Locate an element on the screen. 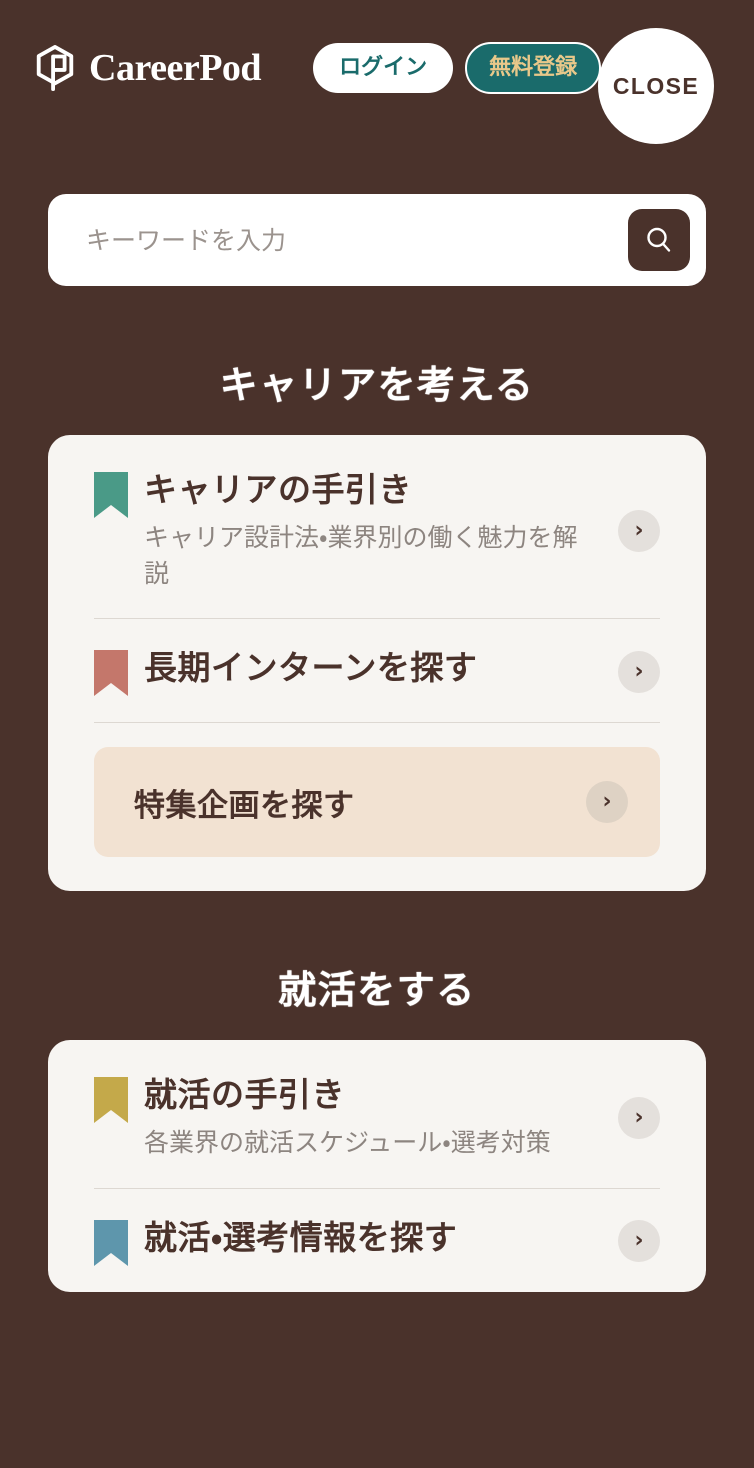 Image resolution: width=754 pixels, height=1468 pixels. menu-item-jobhunt-info: 就活・選考情報を探す › is located at coordinates (377, 1240).